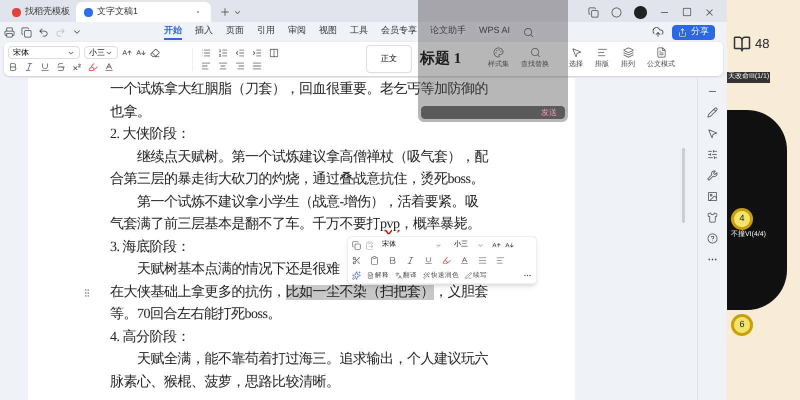  Describe the element at coordinates (88, 12) in the screenshot. I see `document-logo-icon` at that location.